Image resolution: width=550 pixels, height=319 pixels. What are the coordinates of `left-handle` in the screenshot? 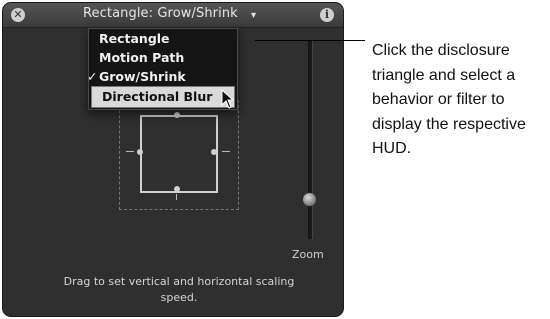 It's located at (140, 152).